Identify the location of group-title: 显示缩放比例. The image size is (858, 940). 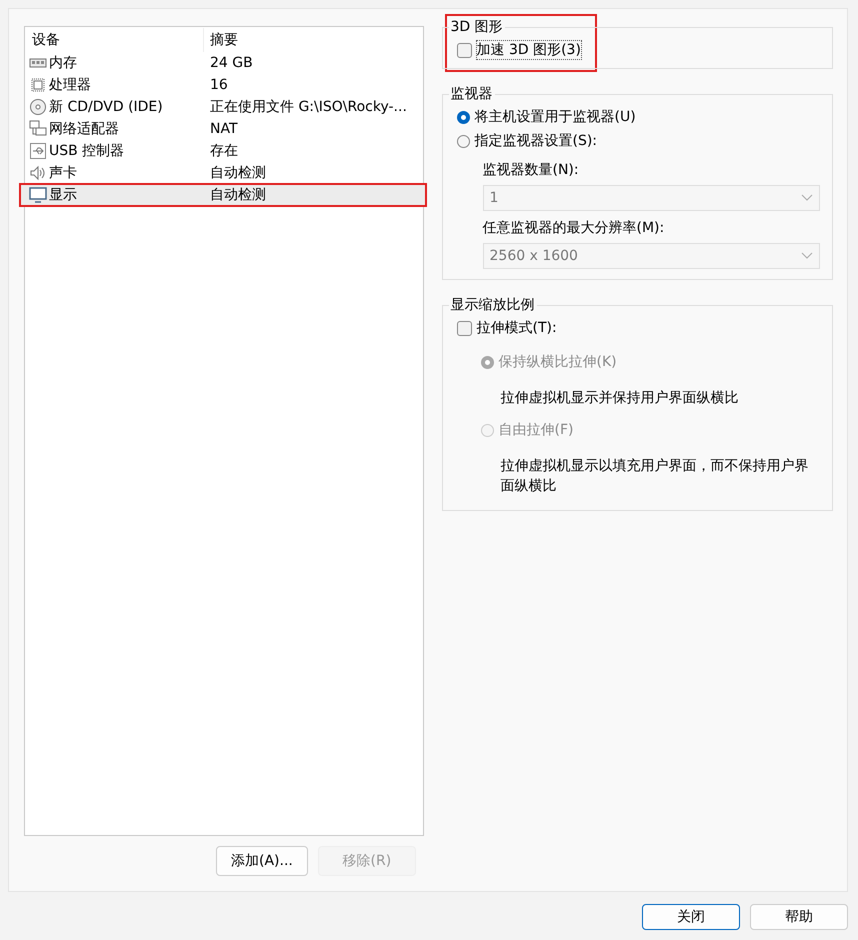
(493, 305).